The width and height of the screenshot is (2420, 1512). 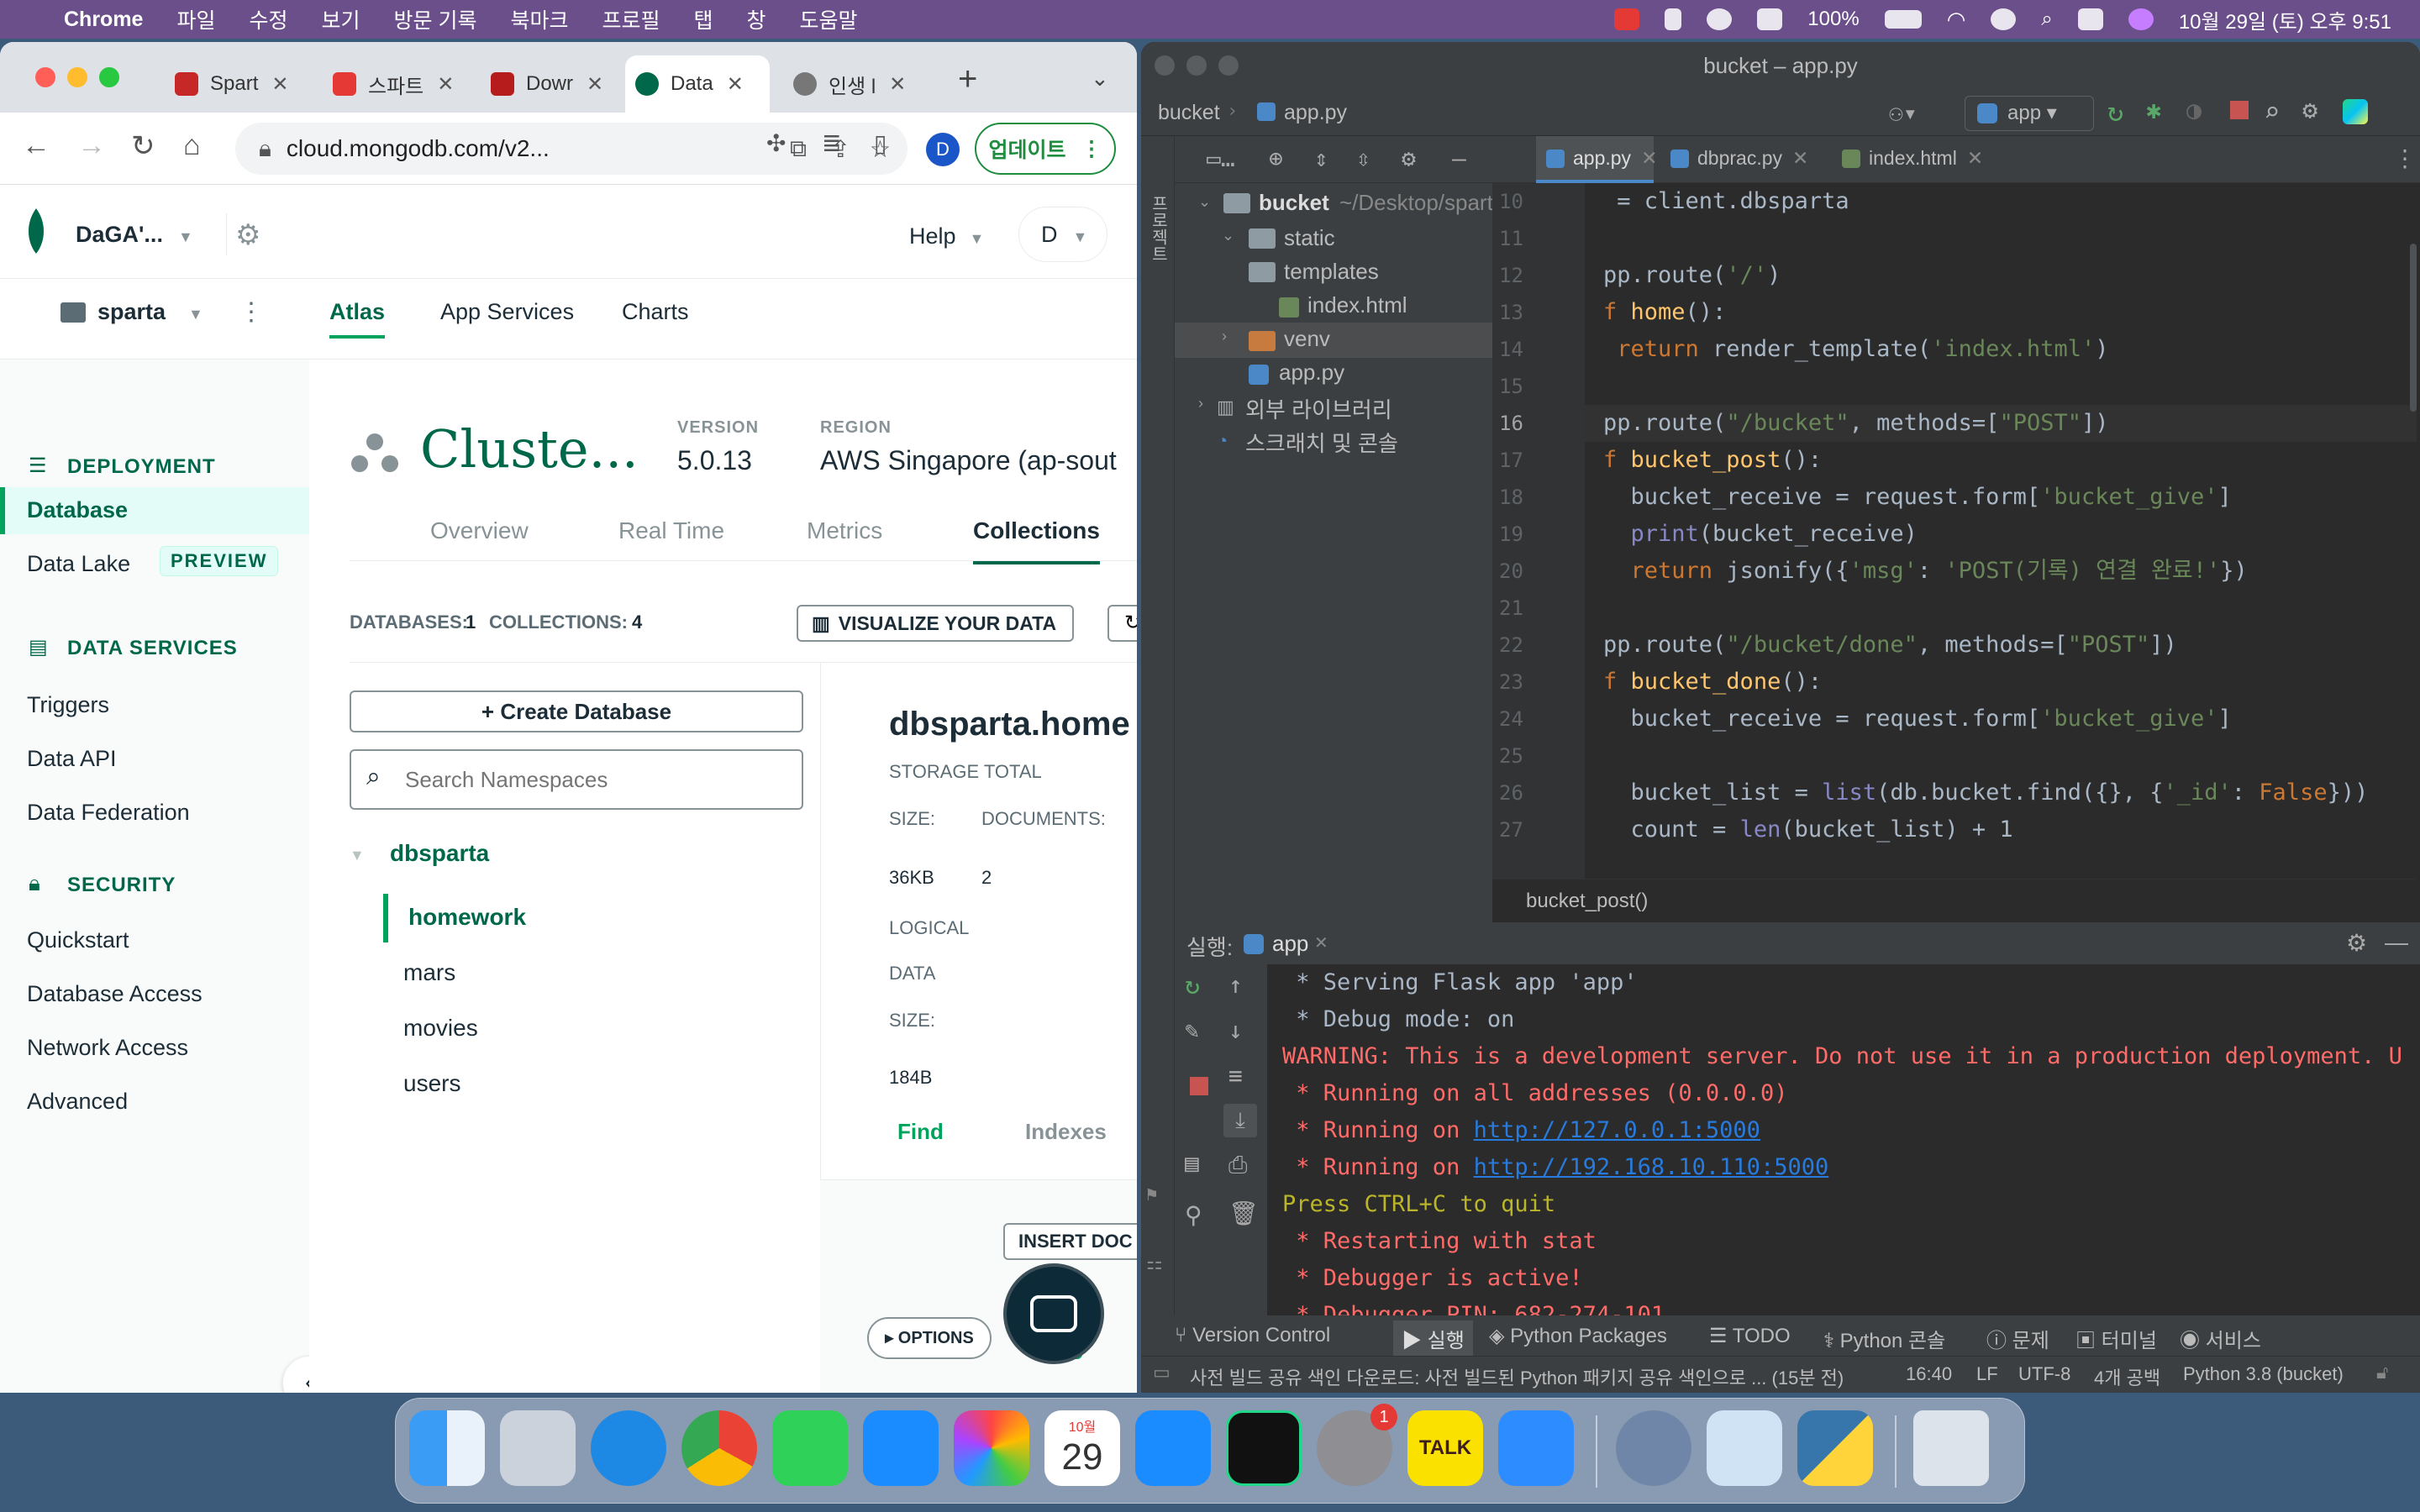 I want to click on mongodb-leaf-icon, so click(x=36, y=232).